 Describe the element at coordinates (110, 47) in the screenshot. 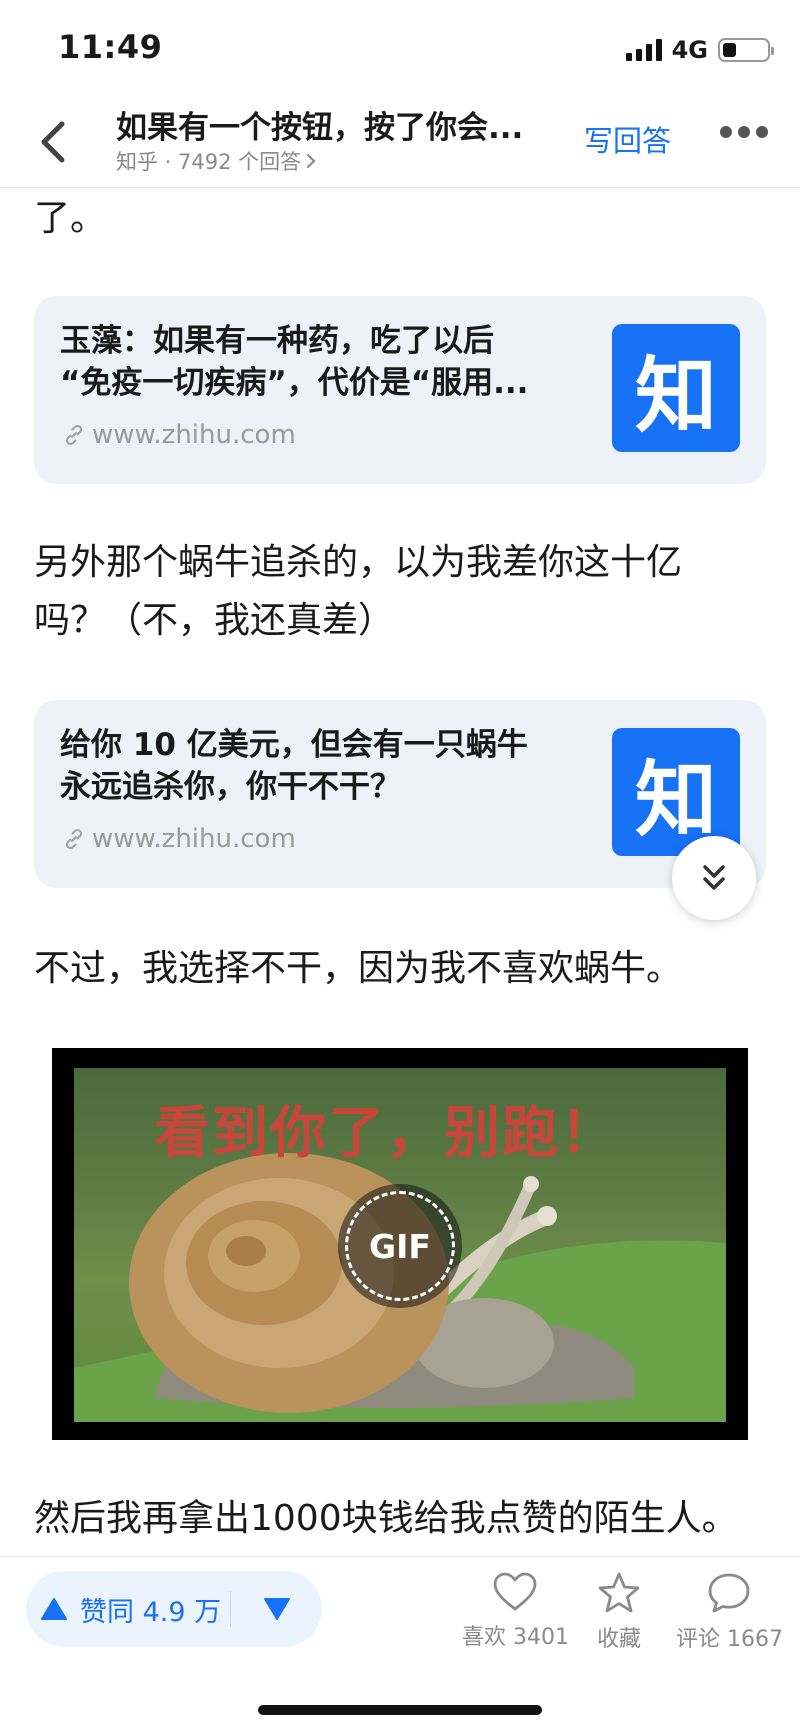

I see `status-time: 11:49` at that location.